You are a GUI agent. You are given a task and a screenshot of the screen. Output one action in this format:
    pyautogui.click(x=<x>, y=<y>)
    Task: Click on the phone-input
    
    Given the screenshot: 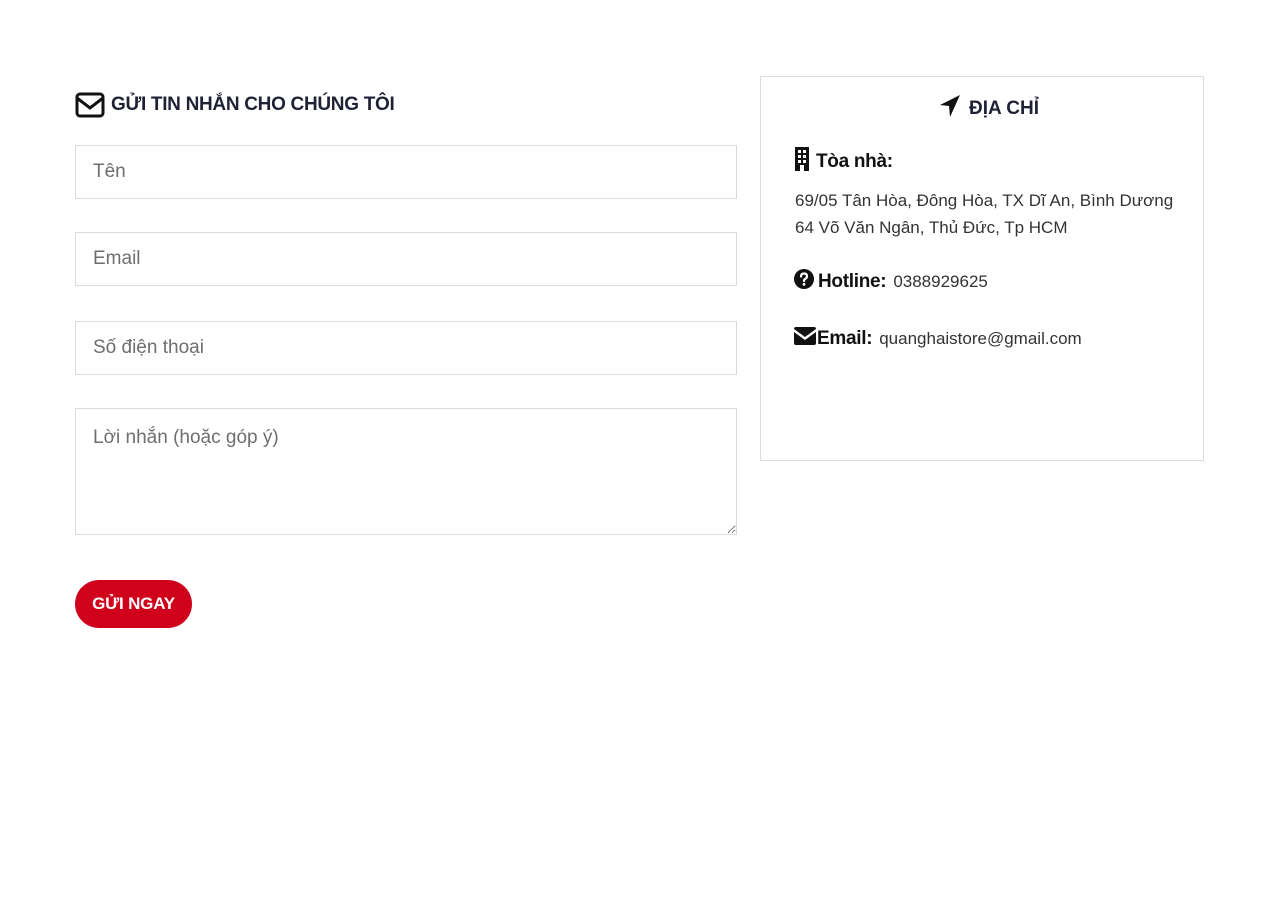 What is the action you would take?
    pyautogui.click(x=406, y=348)
    